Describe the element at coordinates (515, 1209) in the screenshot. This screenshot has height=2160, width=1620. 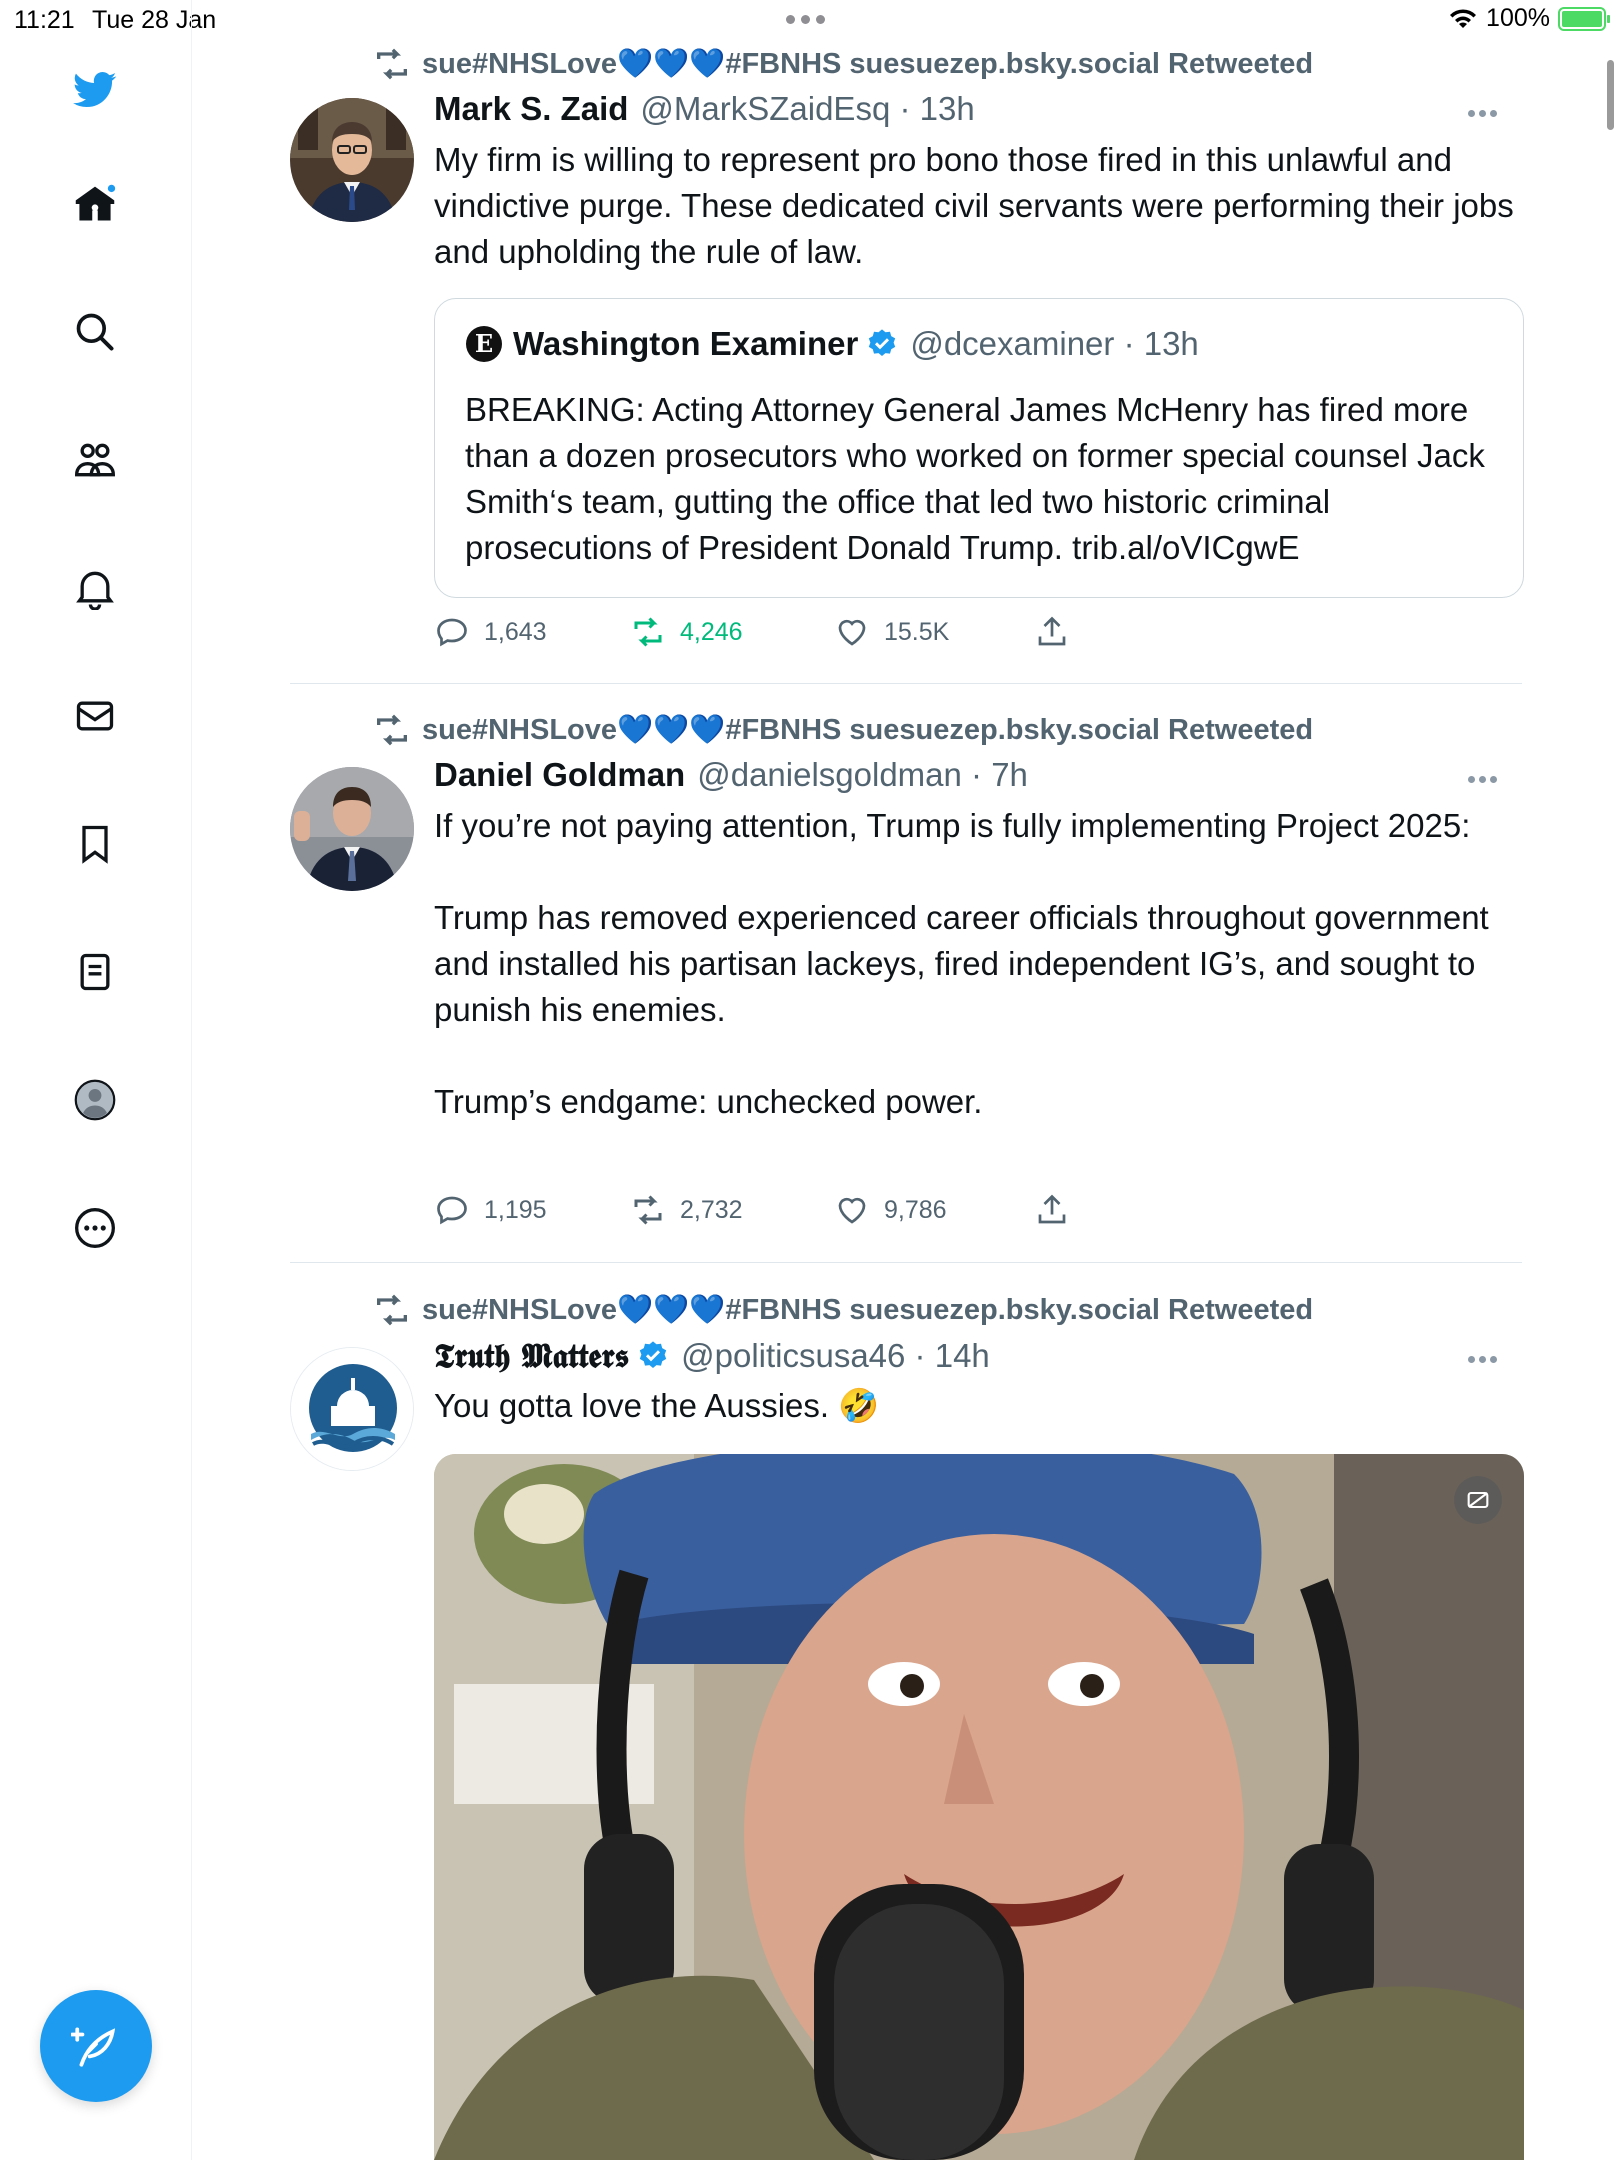
I see `reply-count: 1,195` at that location.